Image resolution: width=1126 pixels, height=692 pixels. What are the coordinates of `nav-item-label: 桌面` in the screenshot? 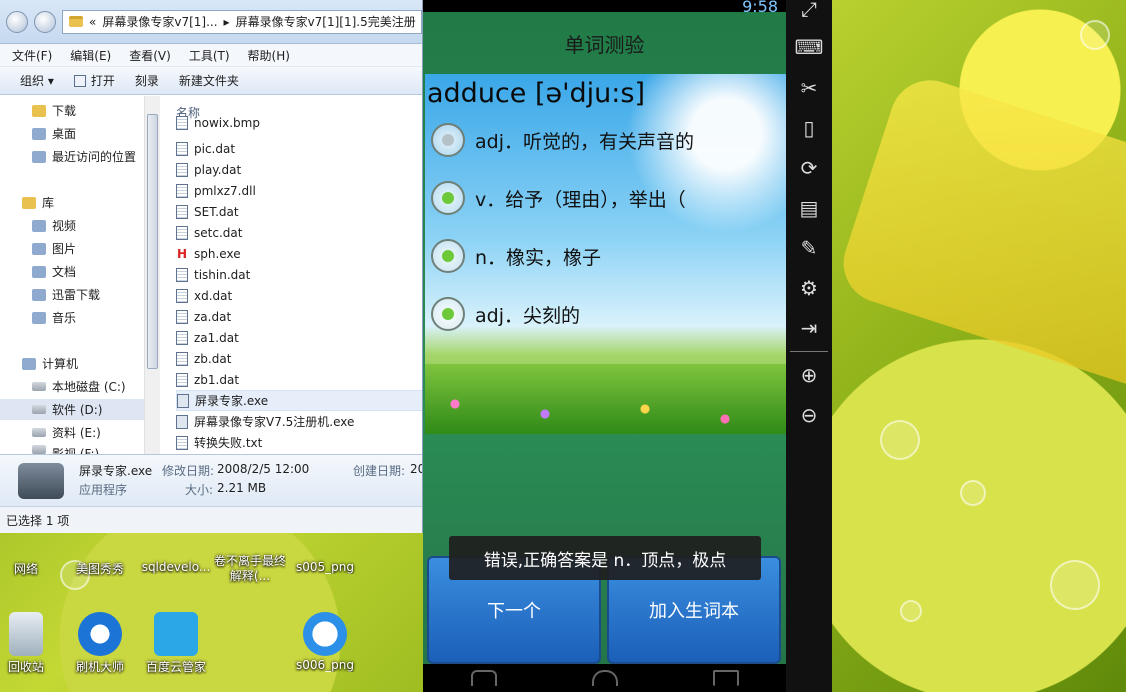 It's located at (64, 134).